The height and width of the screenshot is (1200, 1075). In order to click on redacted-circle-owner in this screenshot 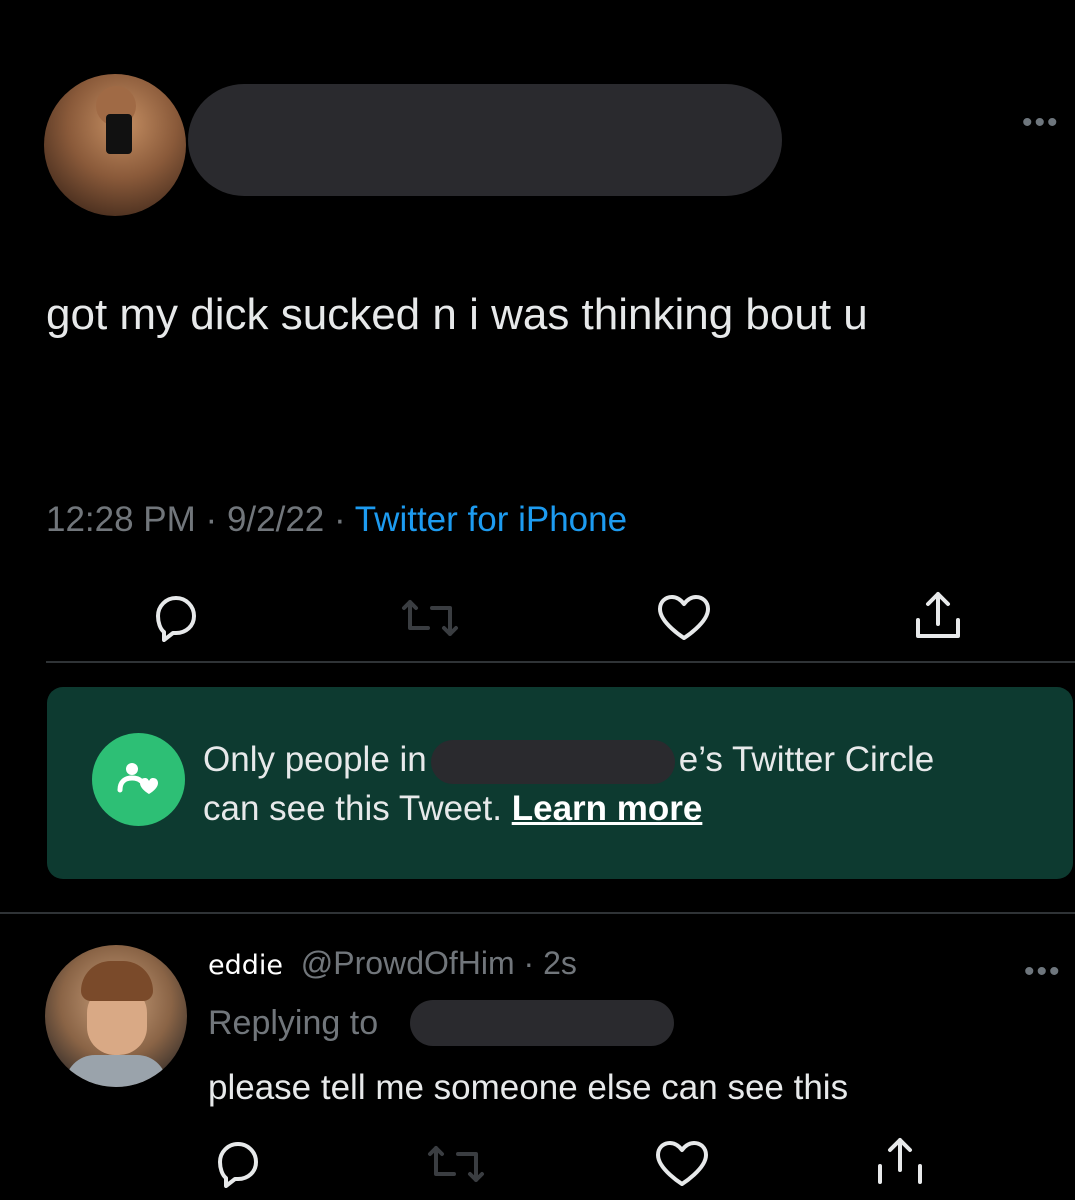, I will do `click(552, 761)`.